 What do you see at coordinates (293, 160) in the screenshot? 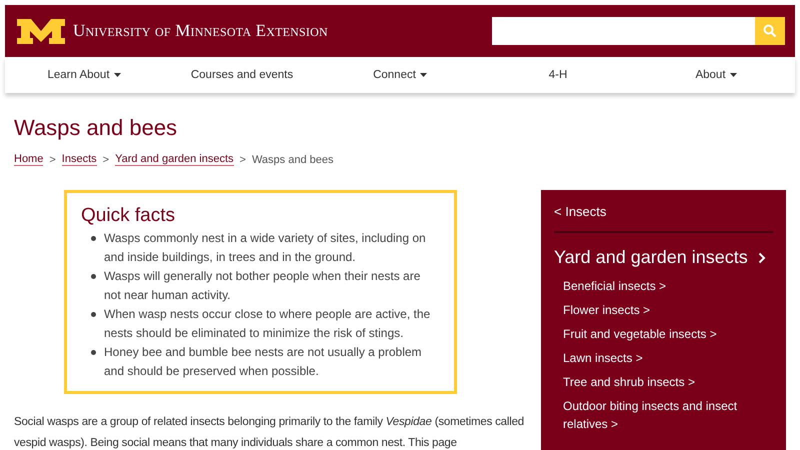
I see `breadcrumb-current: Wasps and bees` at bounding box center [293, 160].